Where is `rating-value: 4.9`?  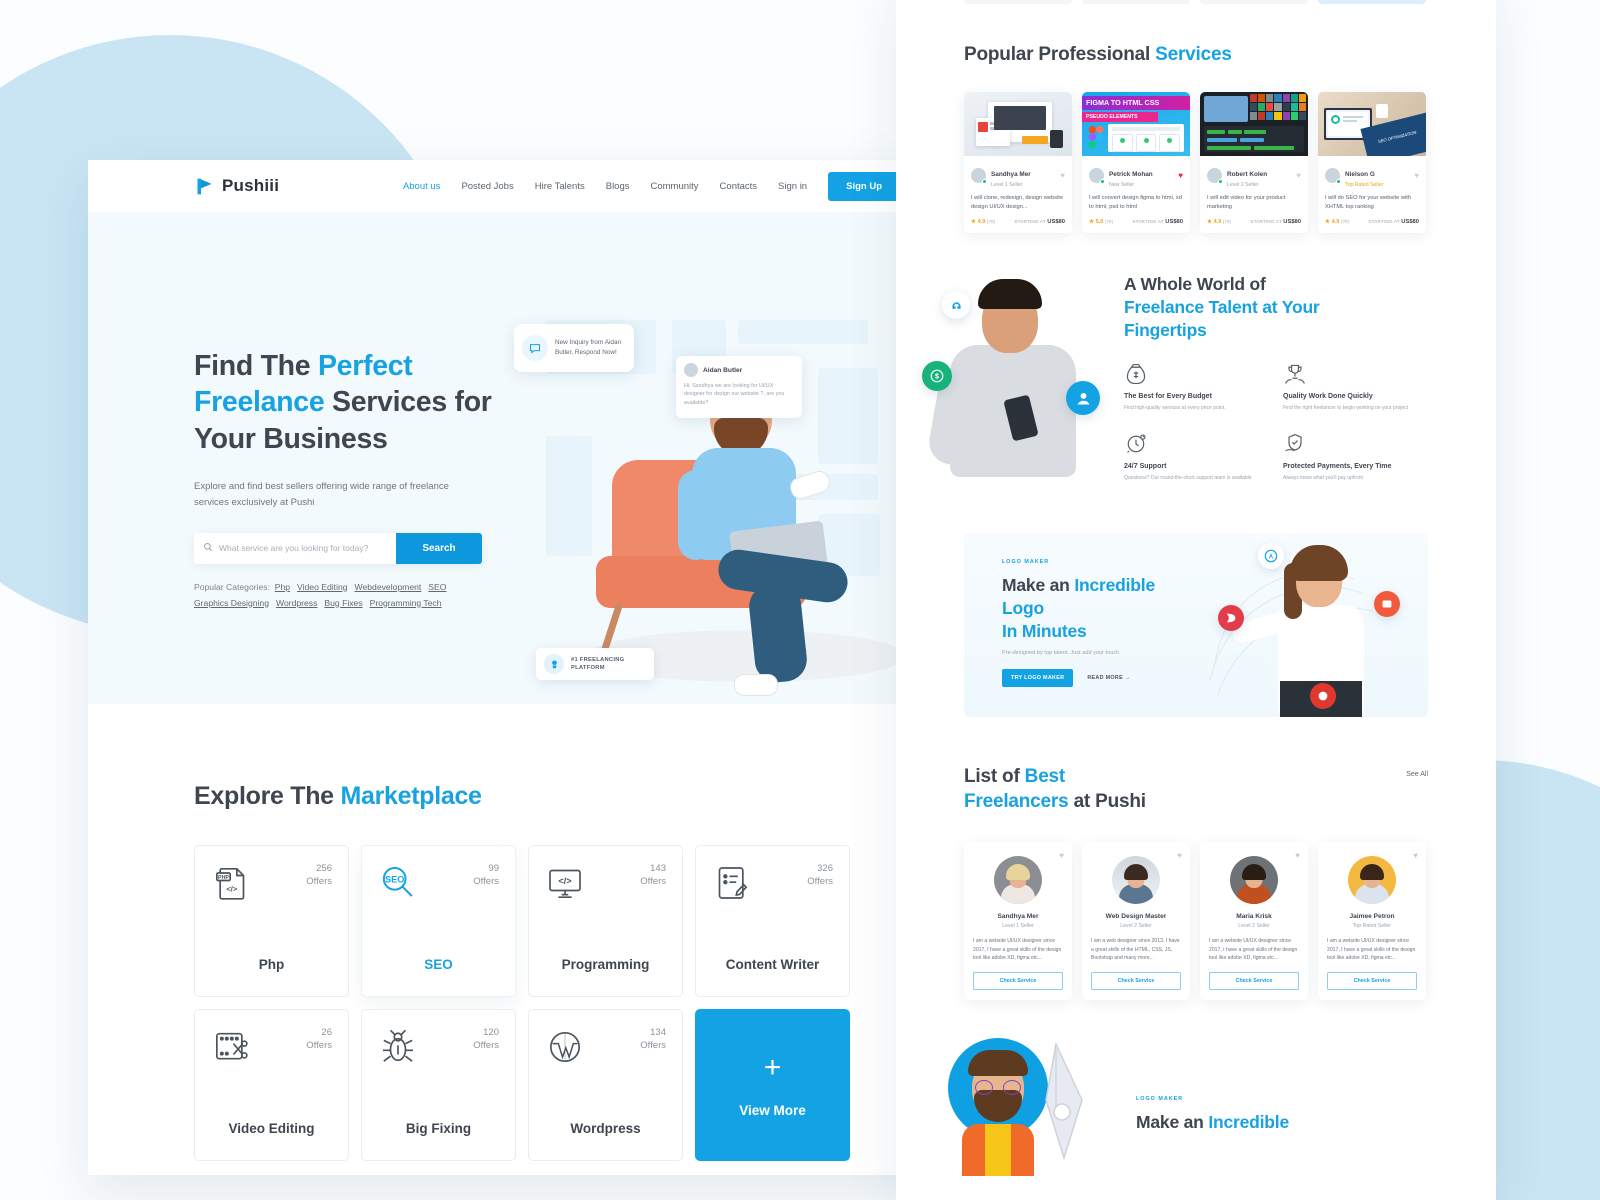 rating-value: 4.9 is located at coordinates (981, 222).